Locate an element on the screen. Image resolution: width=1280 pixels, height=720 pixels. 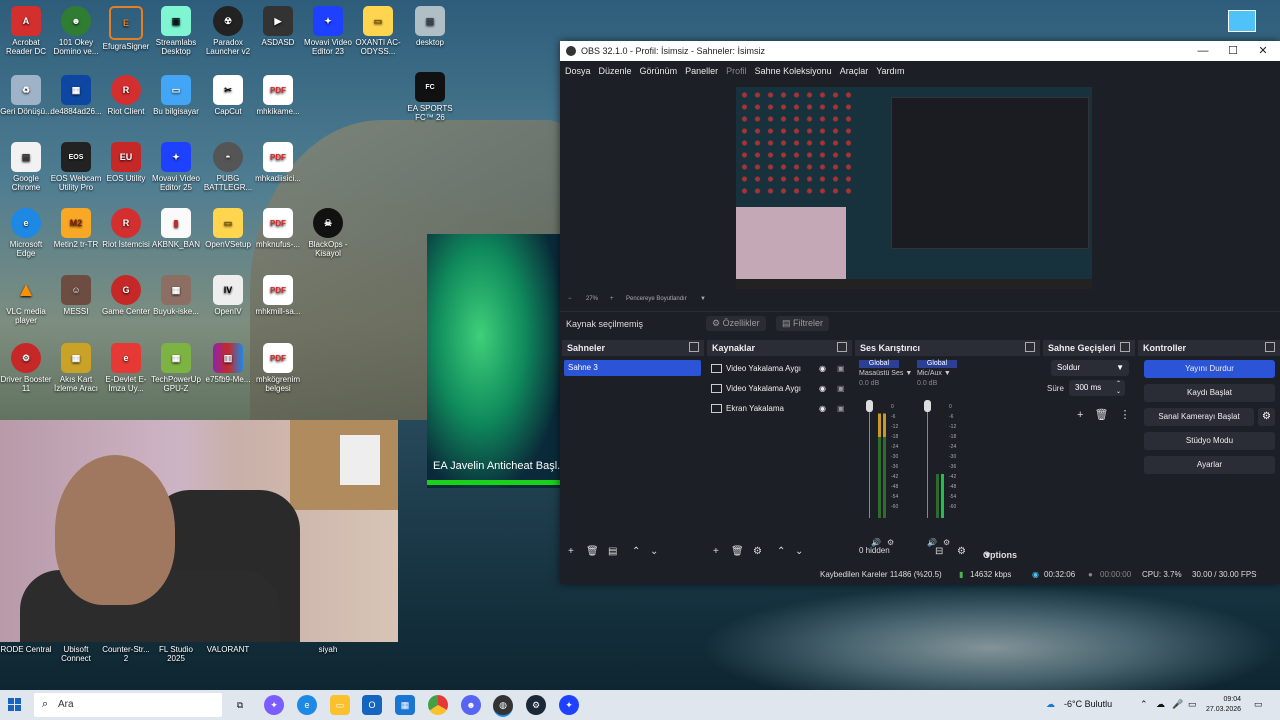
maximize-button: ☐ is located at coordinates (1233, 51).